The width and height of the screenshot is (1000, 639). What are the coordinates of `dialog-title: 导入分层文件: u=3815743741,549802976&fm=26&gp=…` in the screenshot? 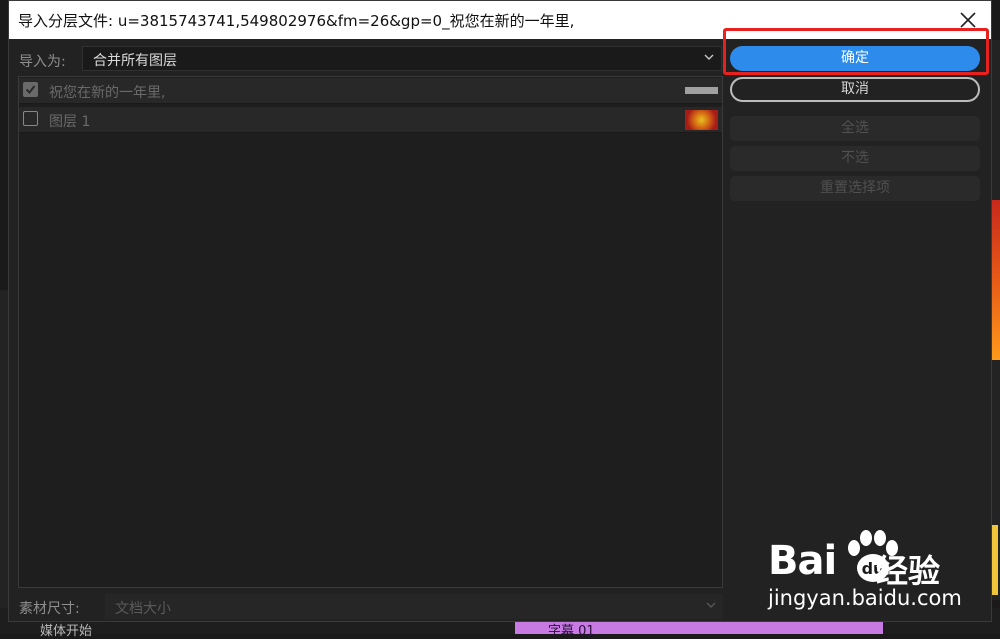 It's located at (296, 21).